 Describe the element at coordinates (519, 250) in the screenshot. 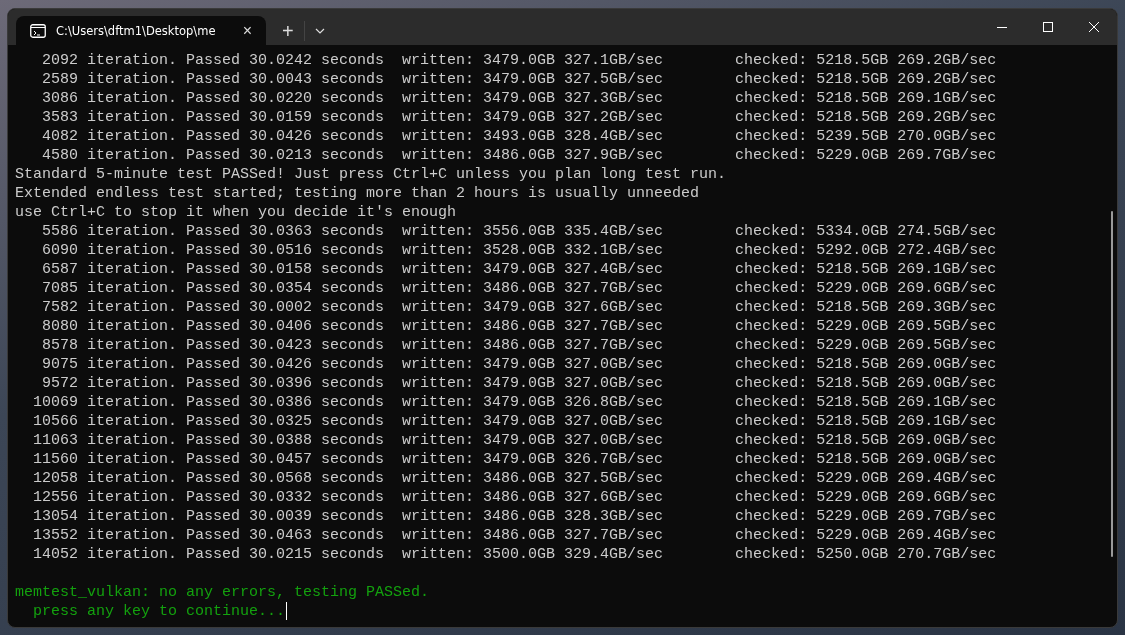

I see `output-line: 6090 iteration. Passed 30.0516 seconds written: 3528.0GB 332.1GB/sec checked: 5292.0GB 272.4GB/sec` at that location.